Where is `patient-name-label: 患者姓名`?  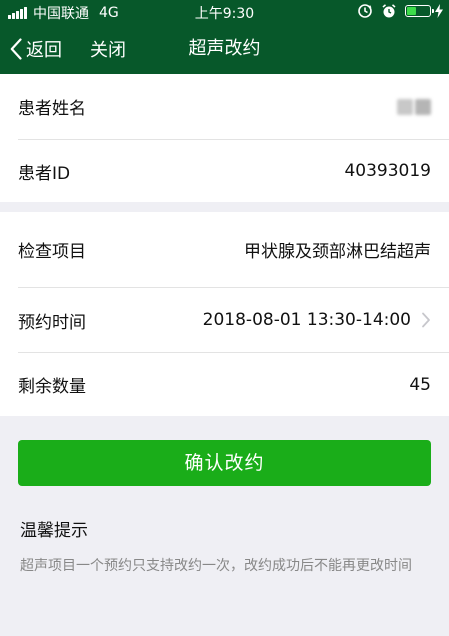
patient-name-label: 患者姓名 is located at coordinates (52, 109).